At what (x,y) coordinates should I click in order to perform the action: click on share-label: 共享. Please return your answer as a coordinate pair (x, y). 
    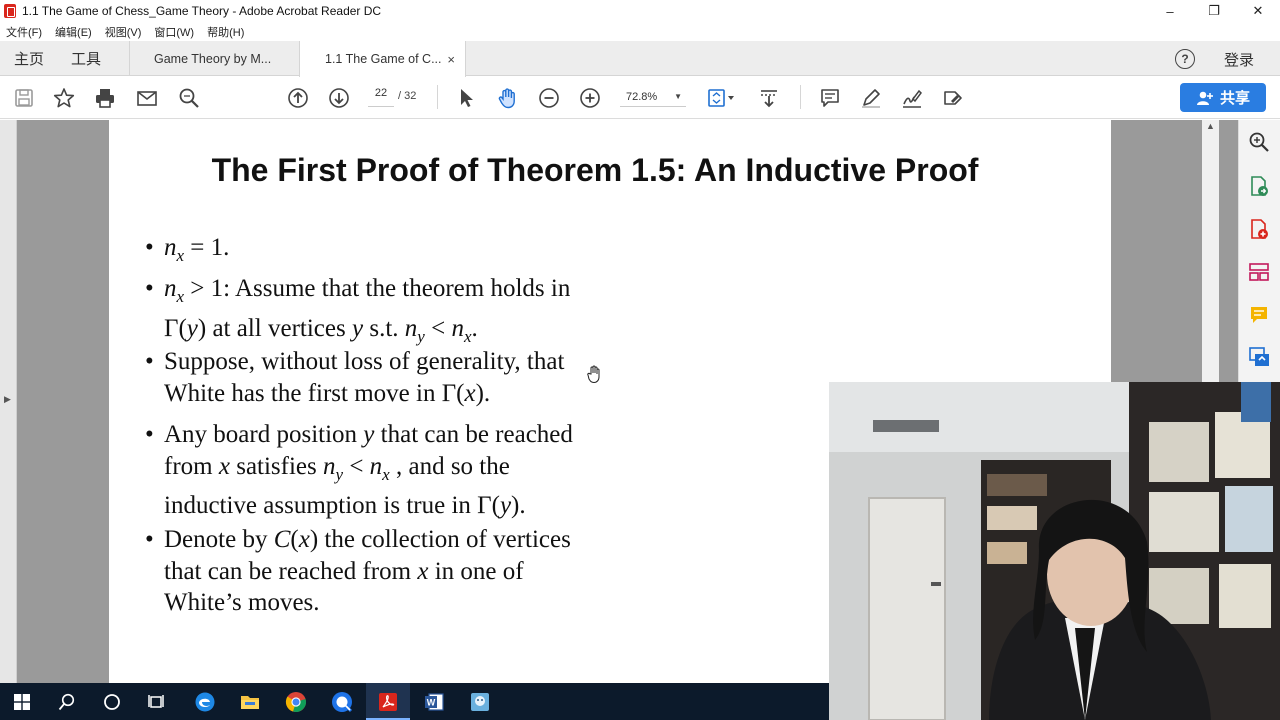
    Looking at the image, I should click on (1234, 98).